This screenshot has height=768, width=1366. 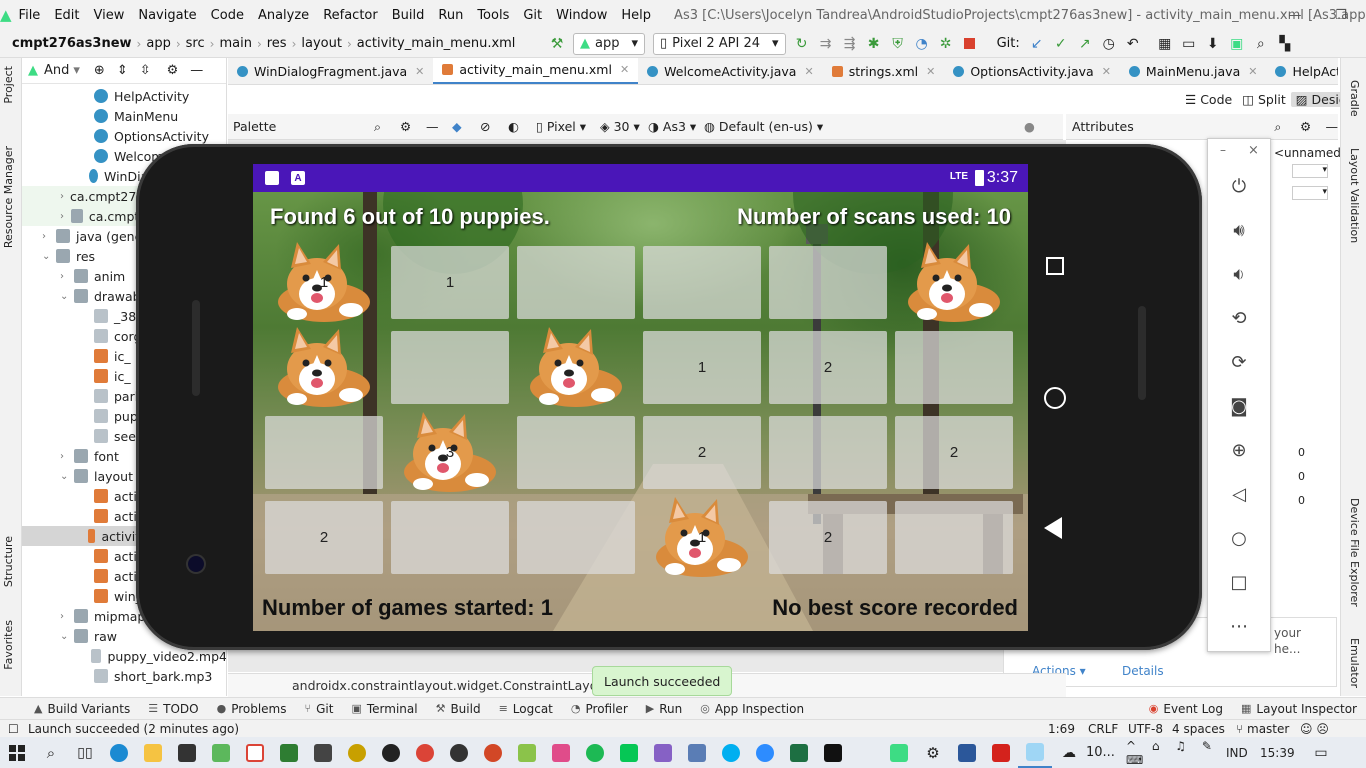 I want to click on file-encoding: UTF-8, so click(x=1150, y=729).